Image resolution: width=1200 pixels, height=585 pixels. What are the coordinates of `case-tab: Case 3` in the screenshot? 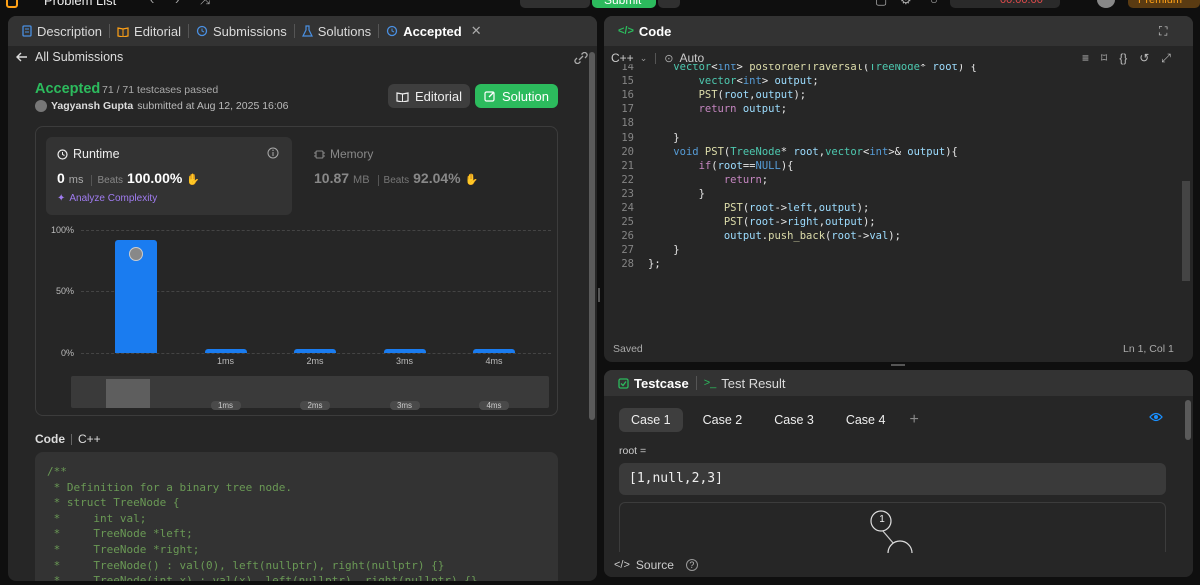 It's located at (794, 420).